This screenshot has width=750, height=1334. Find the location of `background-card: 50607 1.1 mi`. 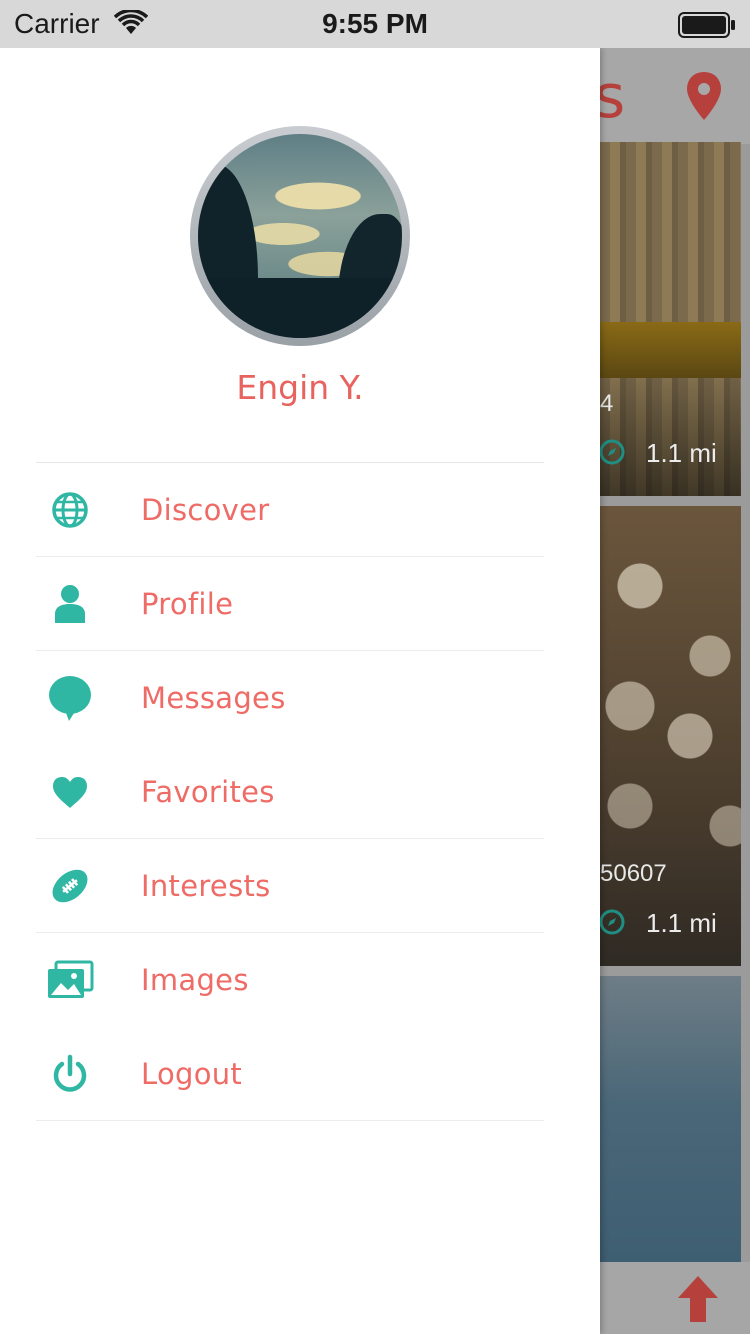

background-card: 50607 1.1 mi is located at coordinates (670, 736).